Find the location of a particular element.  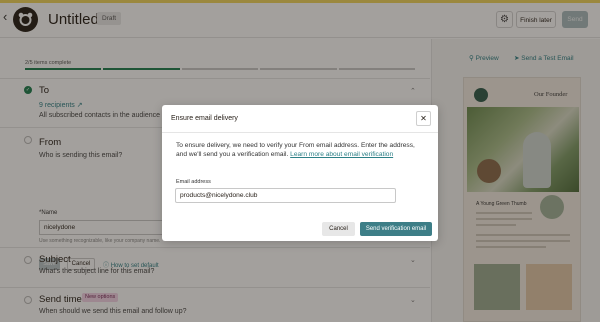

email-address-label: Email address is located at coordinates (193, 182).